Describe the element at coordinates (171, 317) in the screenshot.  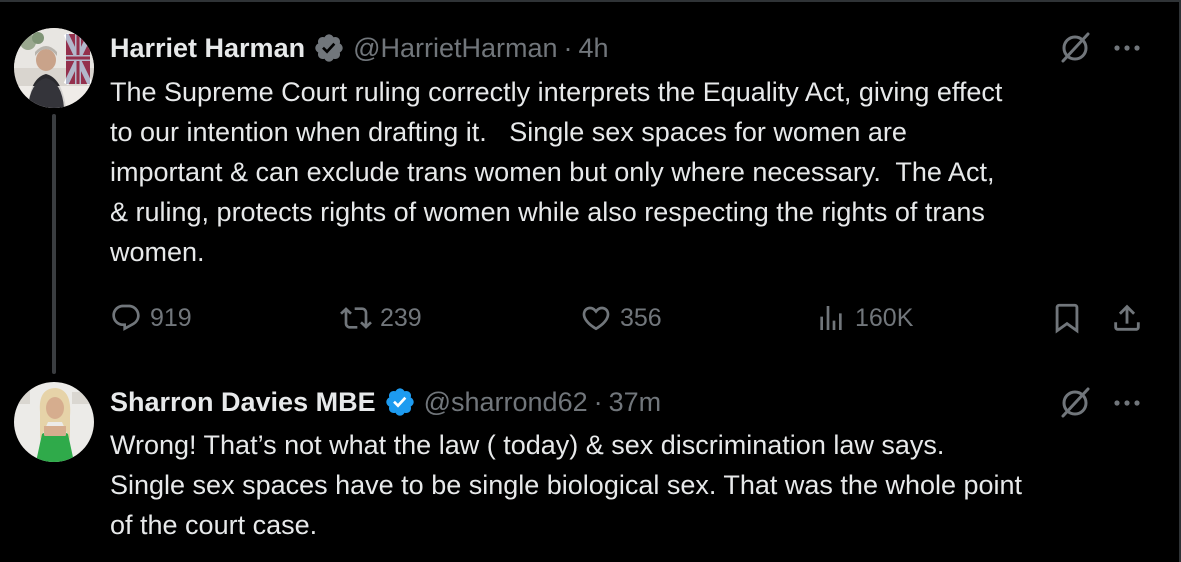
I see `reply-count: 919` at that location.